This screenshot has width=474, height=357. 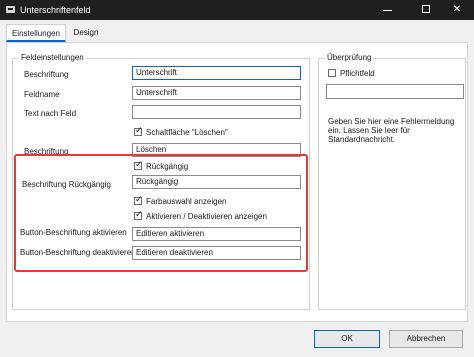 I want to click on delete-button-checkbox-label: Schaltfläche "Löschen", so click(x=187, y=132).